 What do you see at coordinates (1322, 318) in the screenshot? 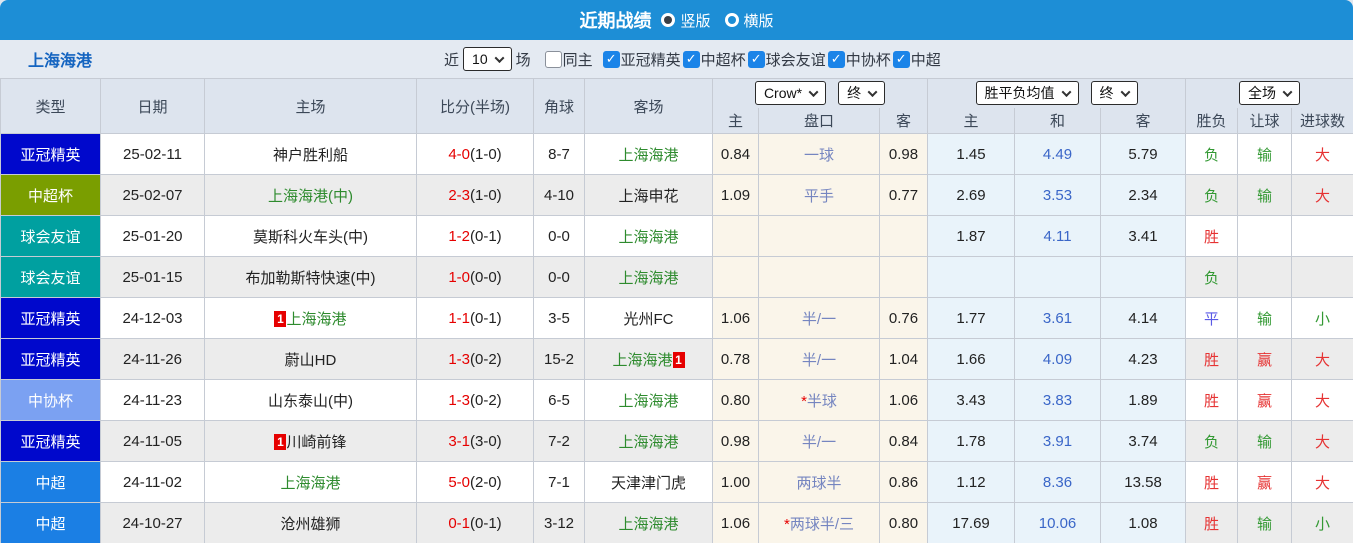
I see `result-goals: 小` at bounding box center [1322, 318].